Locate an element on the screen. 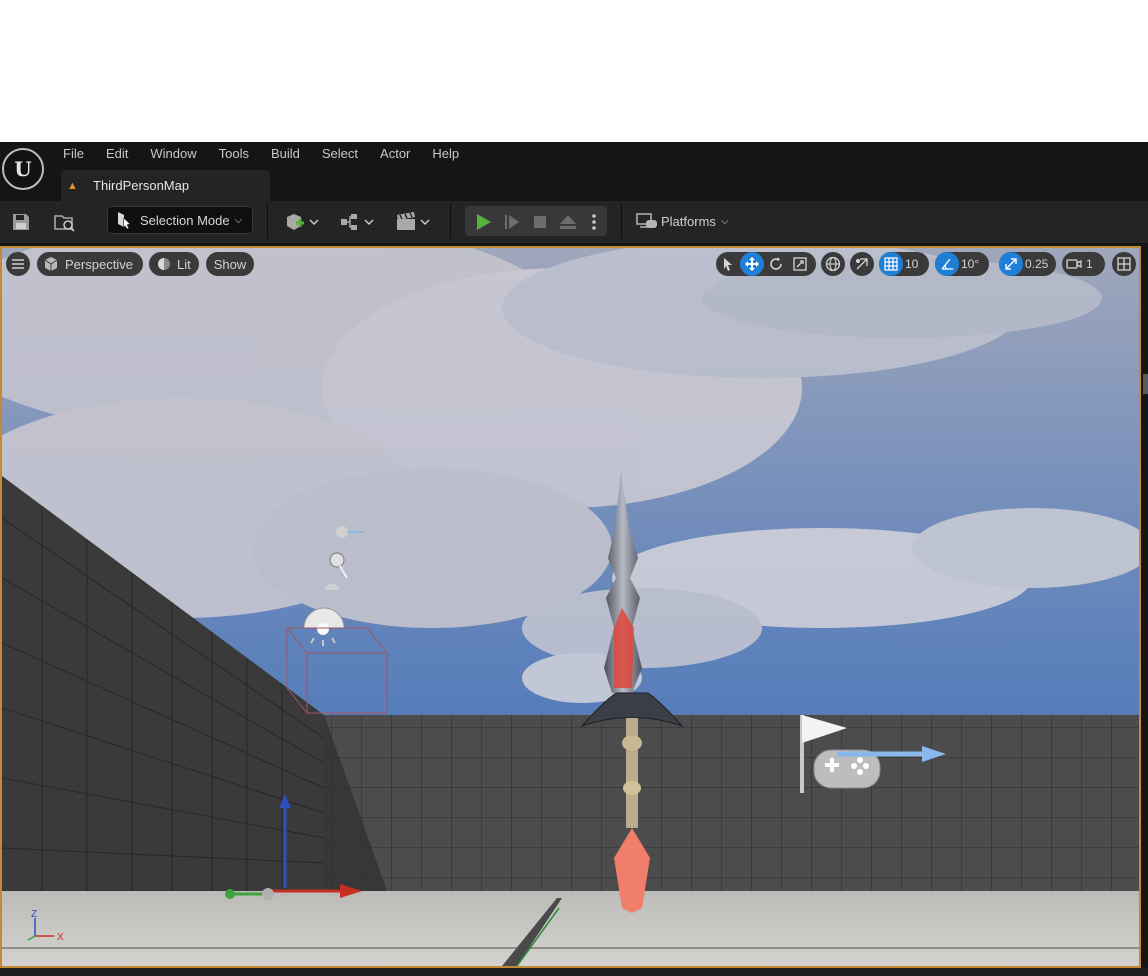 Image resolution: width=1148 pixels, height=976 pixels. eject-icon is located at coordinates (568, 222).